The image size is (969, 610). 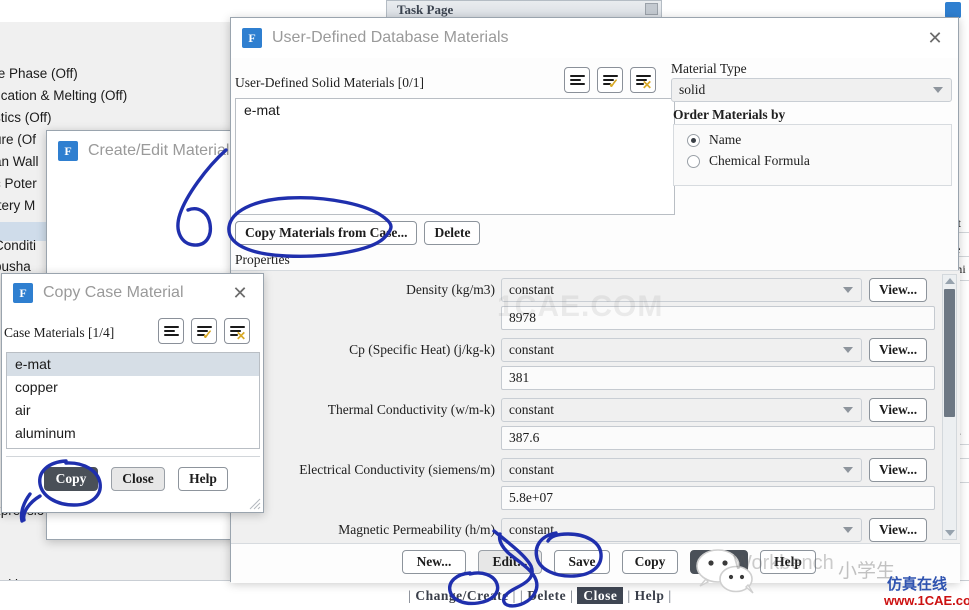 I want to click on list-item: aluminum, so click(x=133, y=433).